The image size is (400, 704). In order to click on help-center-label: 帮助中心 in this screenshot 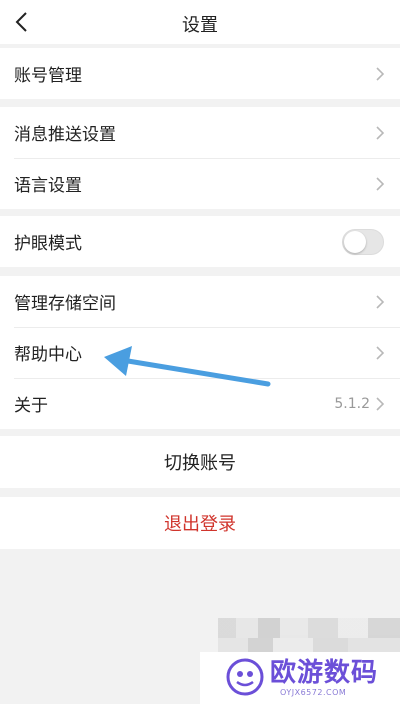, I will do `click(48, 355)`.